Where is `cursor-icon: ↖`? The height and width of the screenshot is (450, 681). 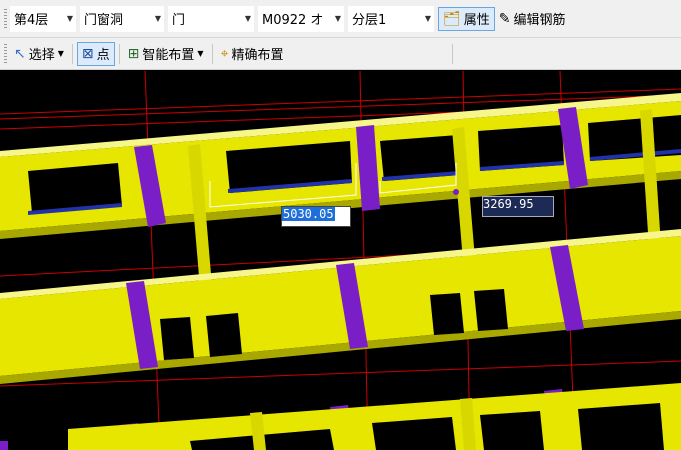 cursor-icon: ↖ is located at coordinates (20, 53).